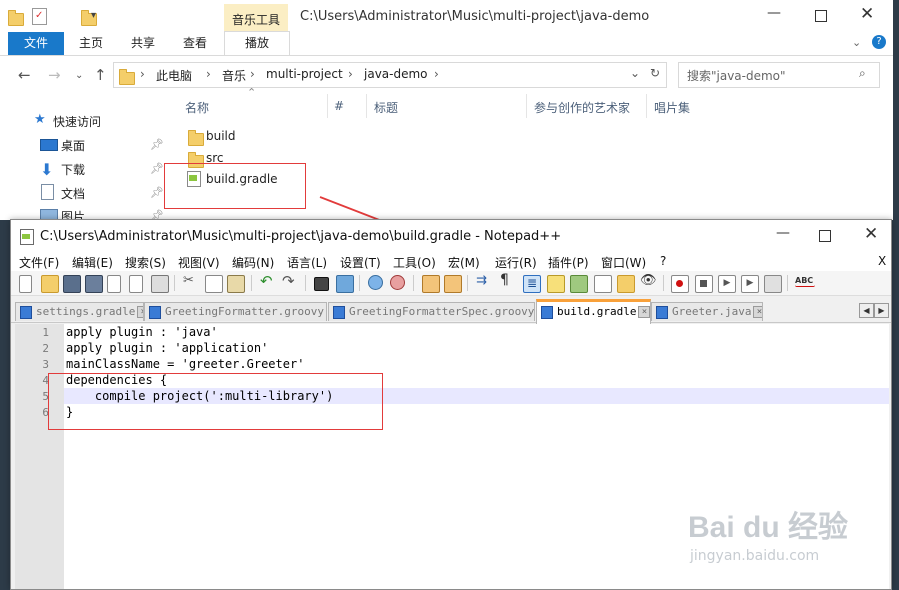  Describe the element at coordinates (45, 332) in the screenshot. I see `line-number: 1` at that location.